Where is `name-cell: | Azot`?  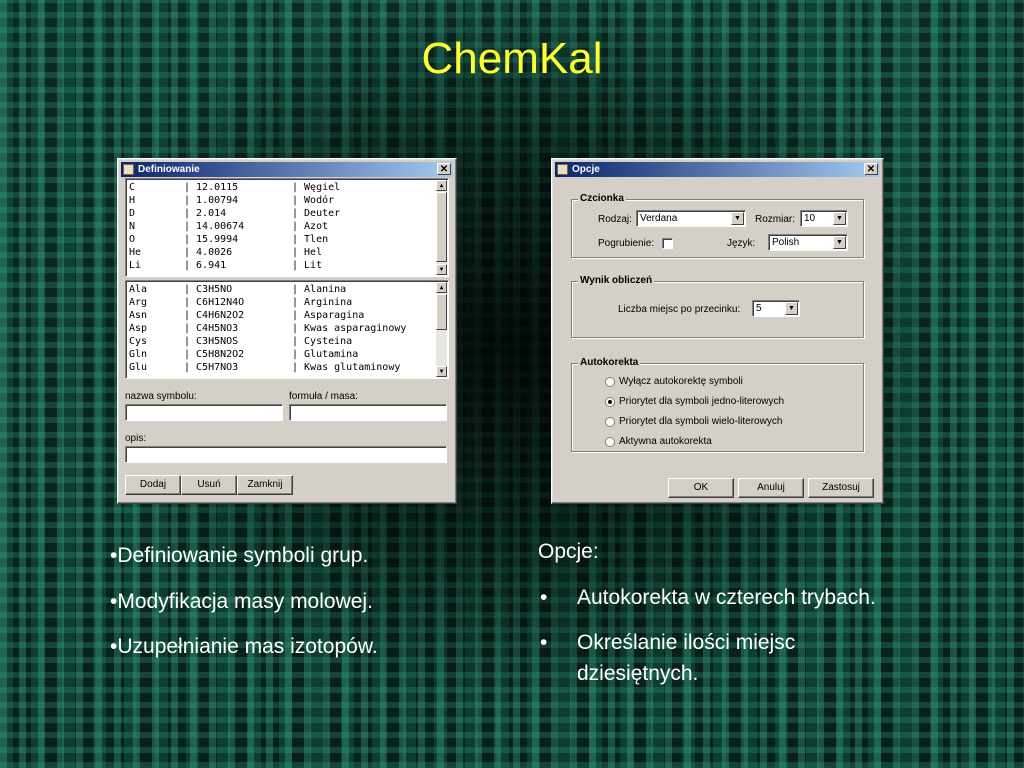
name-cell: | Azot is located at coordinates (310, 226).